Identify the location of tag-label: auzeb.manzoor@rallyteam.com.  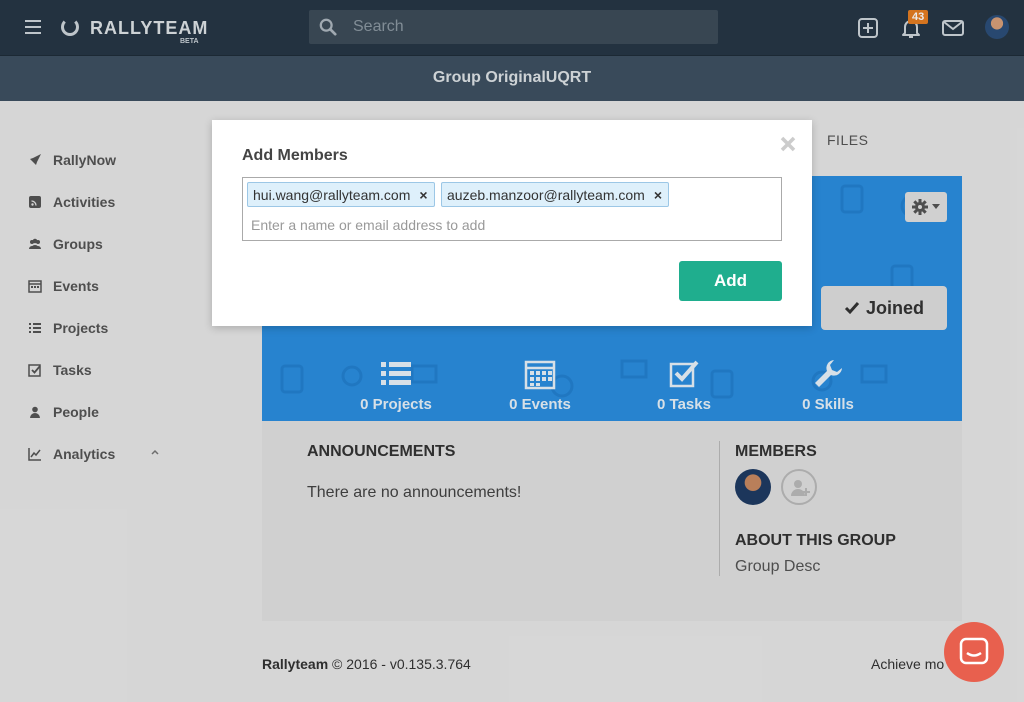
(546, 194).